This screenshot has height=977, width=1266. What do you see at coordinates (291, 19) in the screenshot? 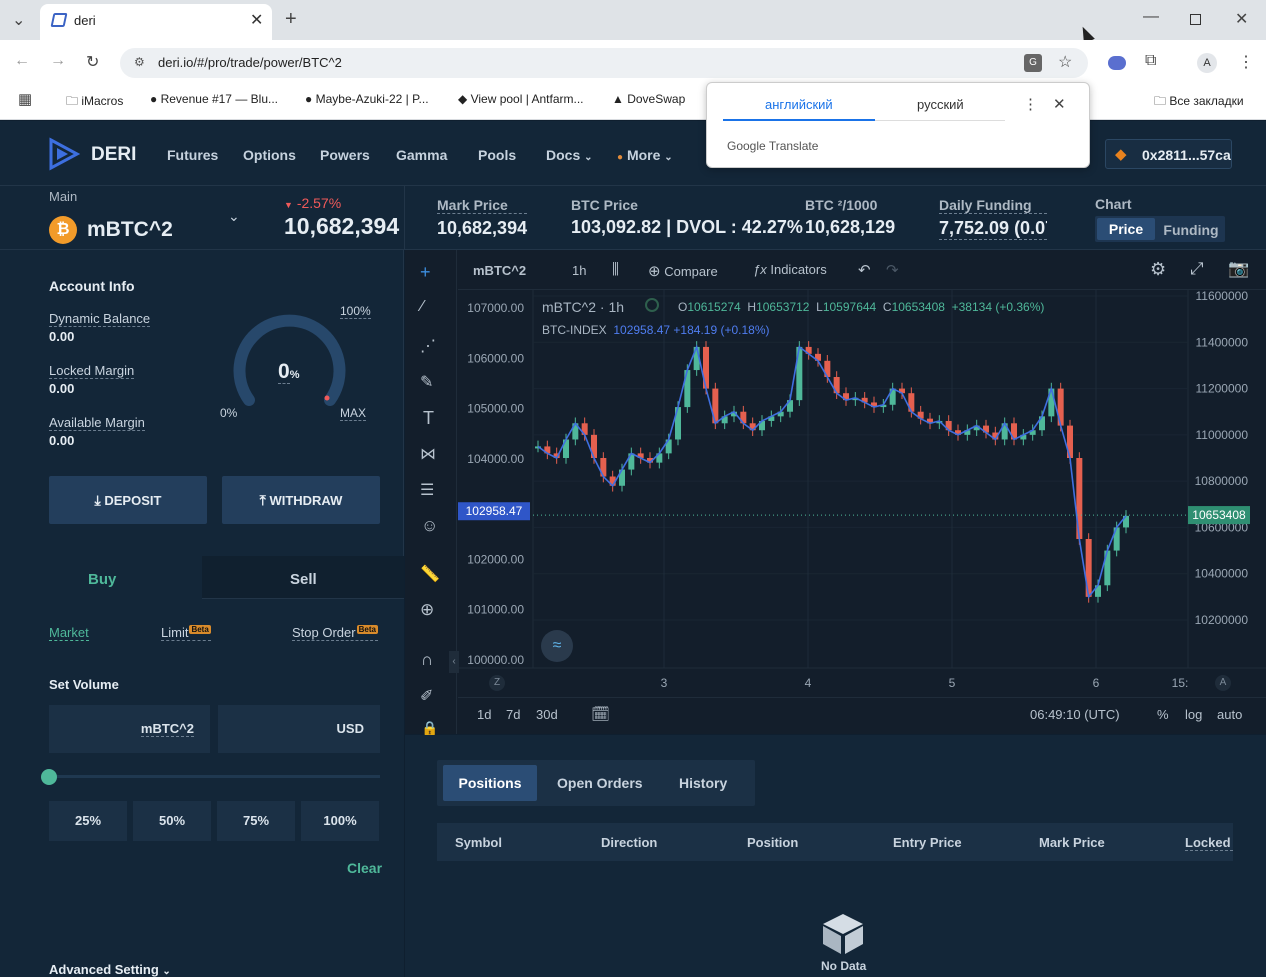
I see `new-tab-icon: +` at bounding box center [291, 19].